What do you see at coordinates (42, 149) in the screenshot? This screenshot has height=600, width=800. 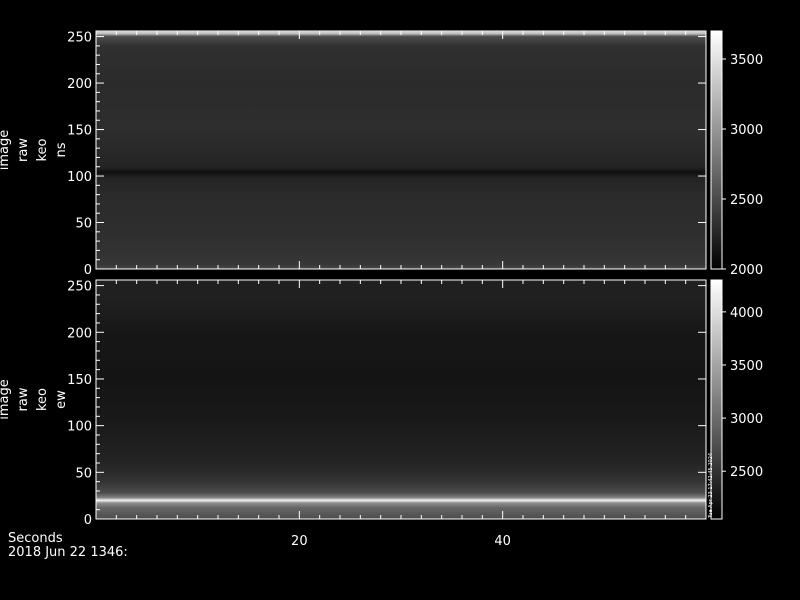 I see `ylabel-ns-line-2: keo` at bounding box center [42, 149].